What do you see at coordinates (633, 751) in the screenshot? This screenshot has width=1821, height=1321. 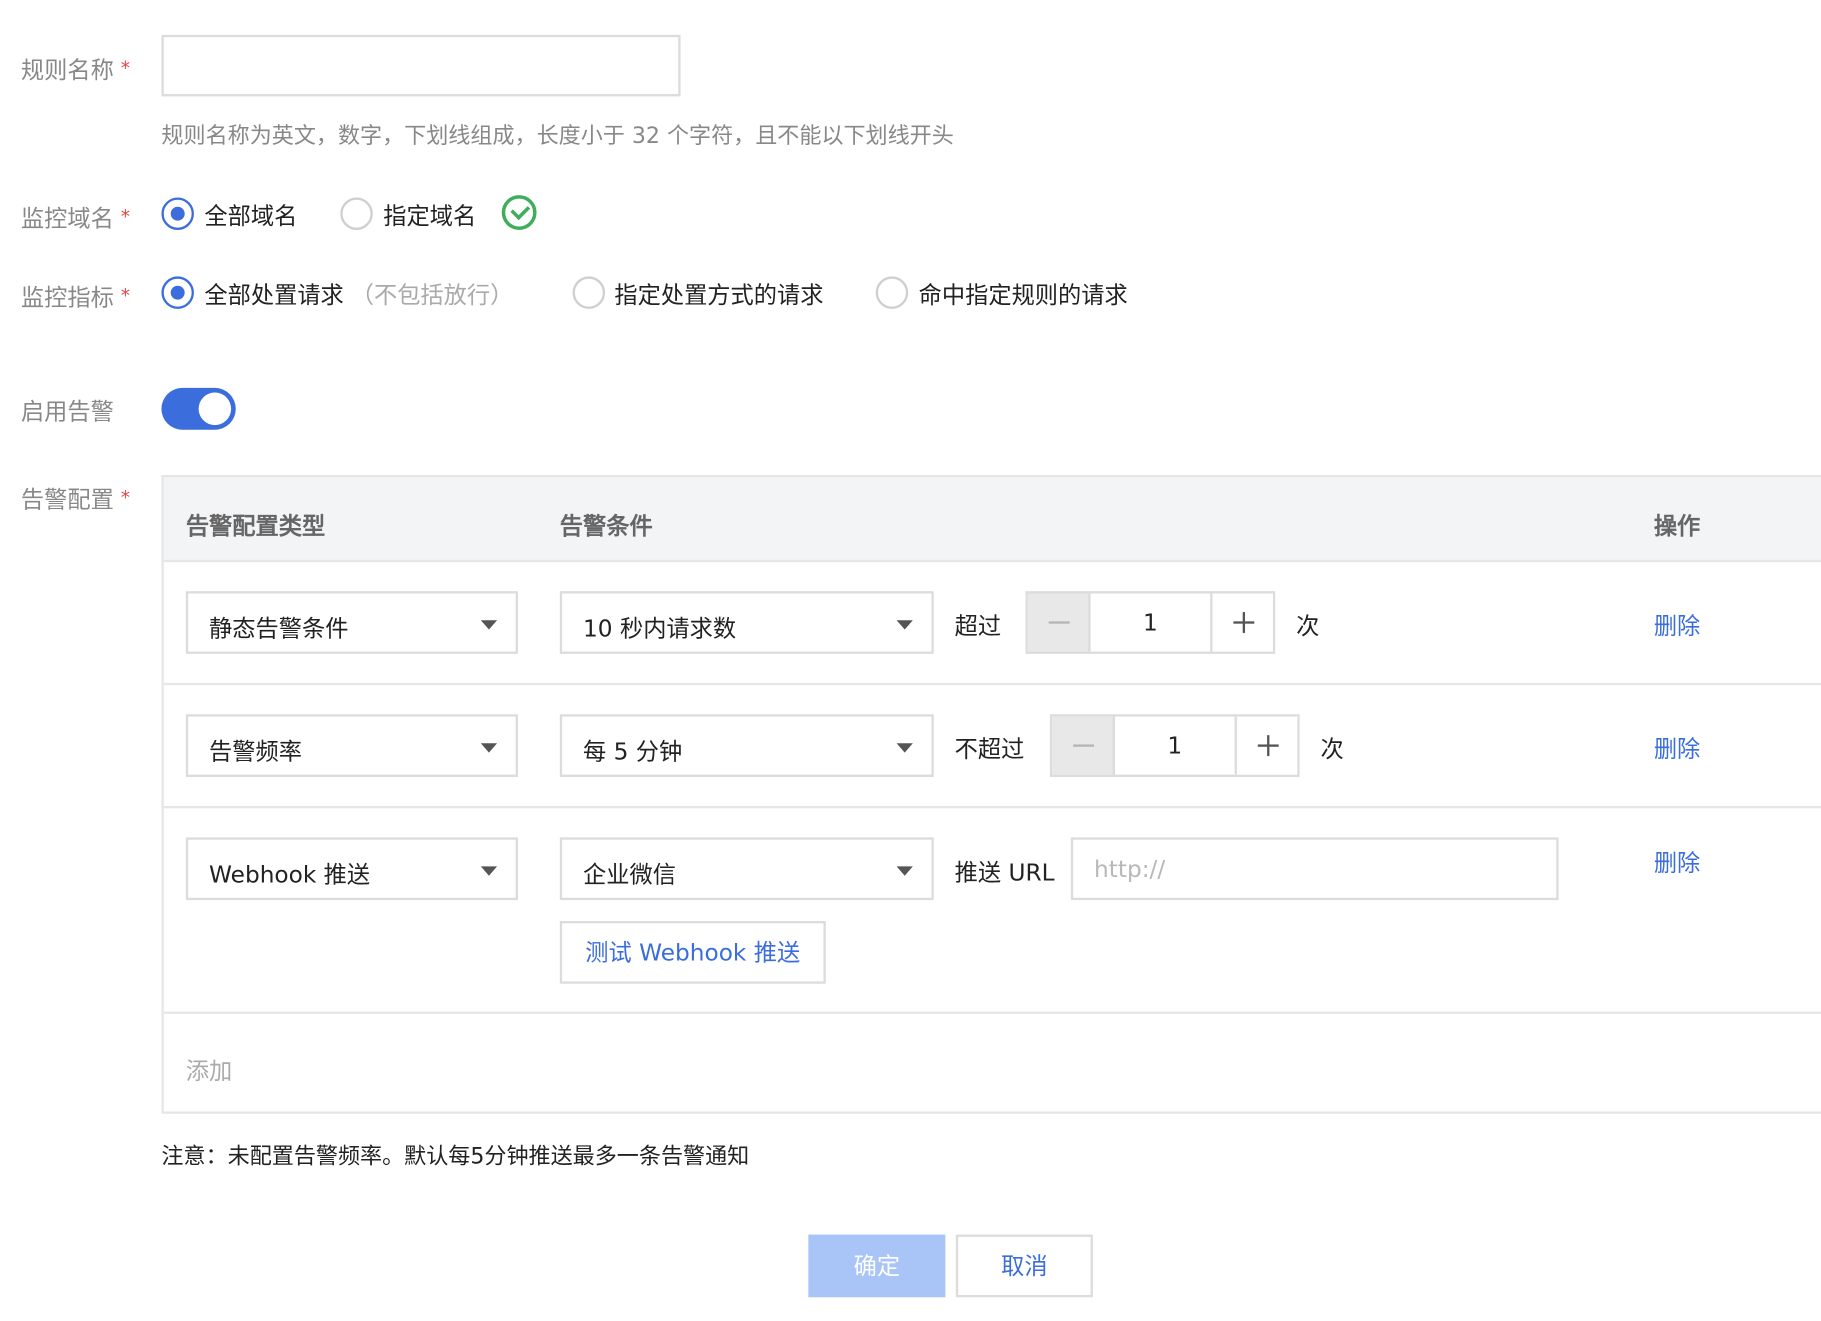 I see `select-value: 每 5 分钟` at bounding box center [633, 751].